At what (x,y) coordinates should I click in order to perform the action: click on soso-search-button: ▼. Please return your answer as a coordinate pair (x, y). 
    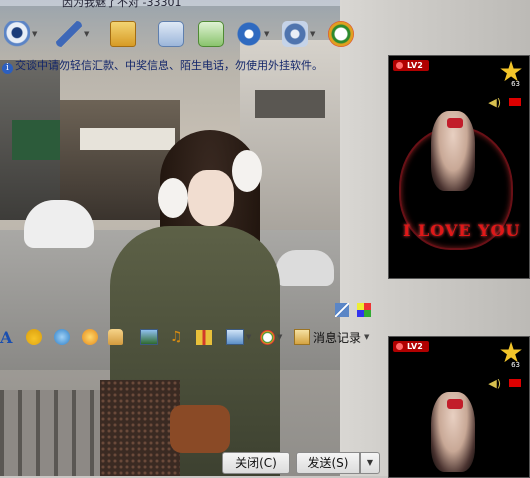
    Looking at the image, I should click on (271, 337).